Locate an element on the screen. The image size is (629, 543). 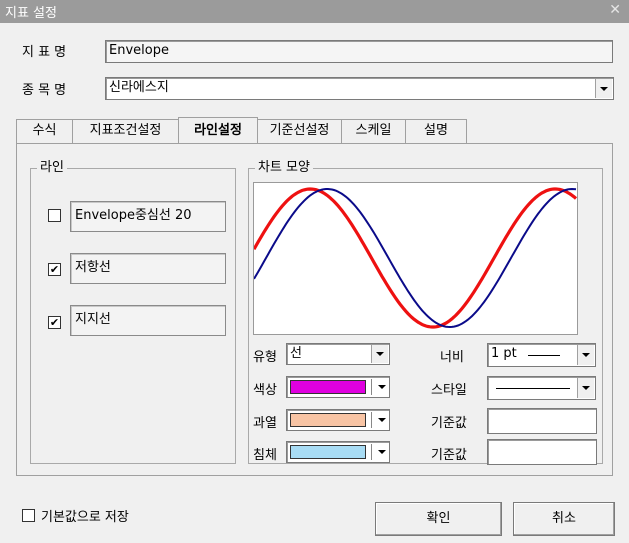
tab-bar: 수식 지표조건설정 라인설정 기준선설정 스케일 설명 is located at coordinates (241, 130).